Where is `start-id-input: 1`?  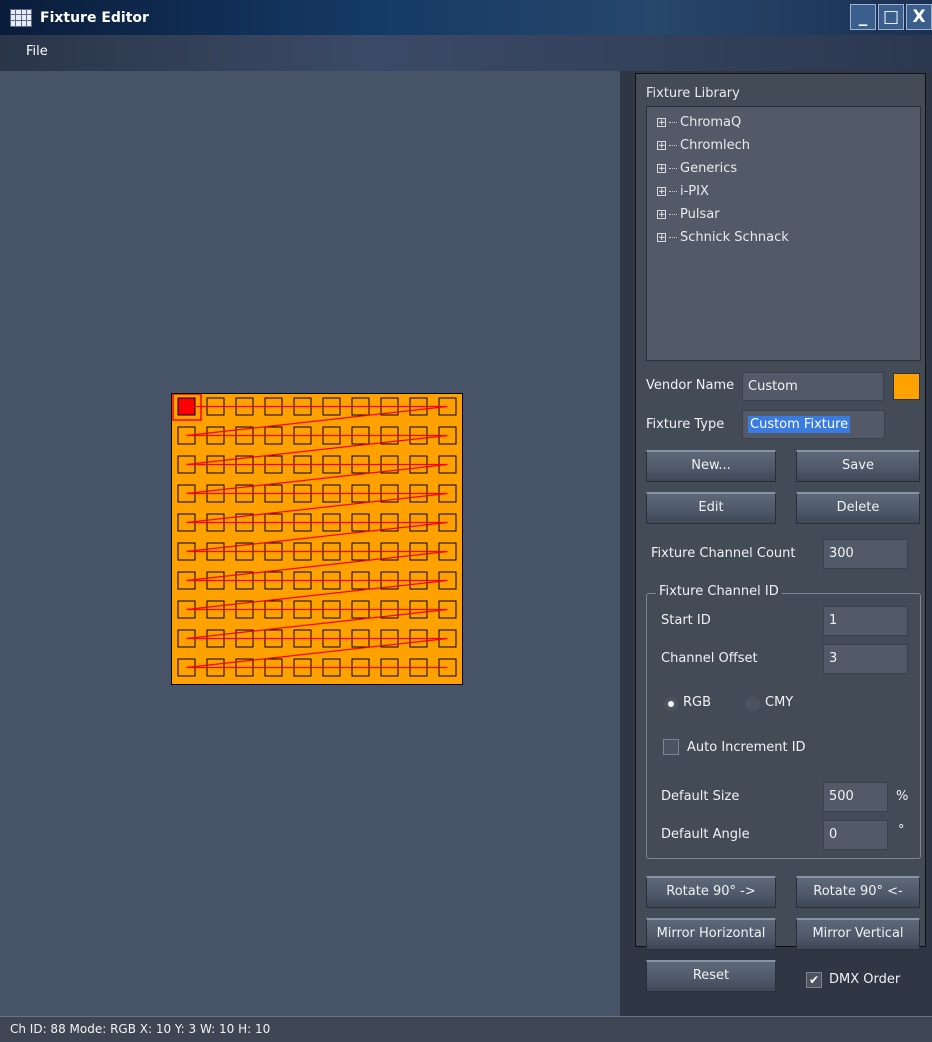 start-id-input: 1 is located at coordinates (865, 621).